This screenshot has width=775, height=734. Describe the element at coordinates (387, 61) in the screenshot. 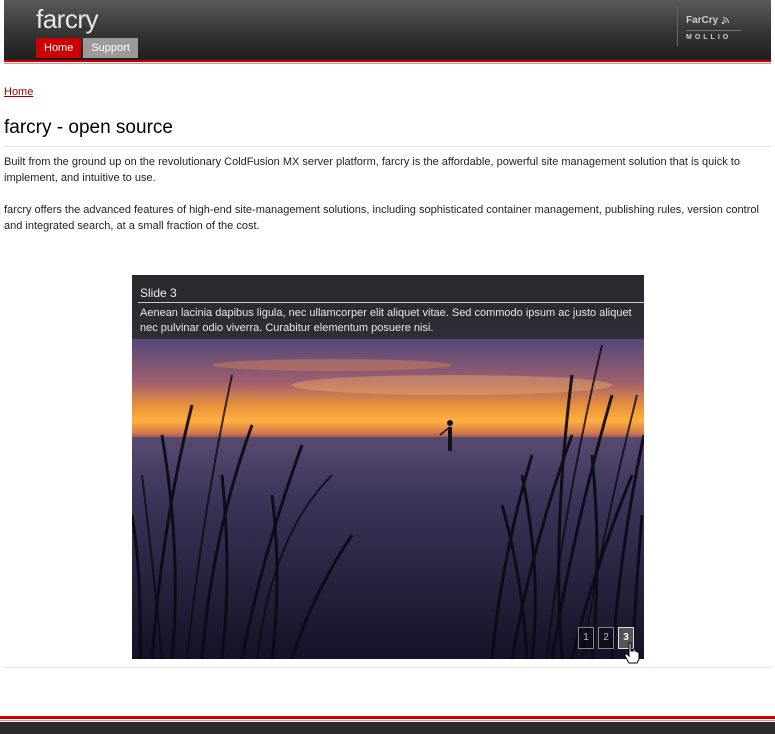

I see `header-divider` at that location.